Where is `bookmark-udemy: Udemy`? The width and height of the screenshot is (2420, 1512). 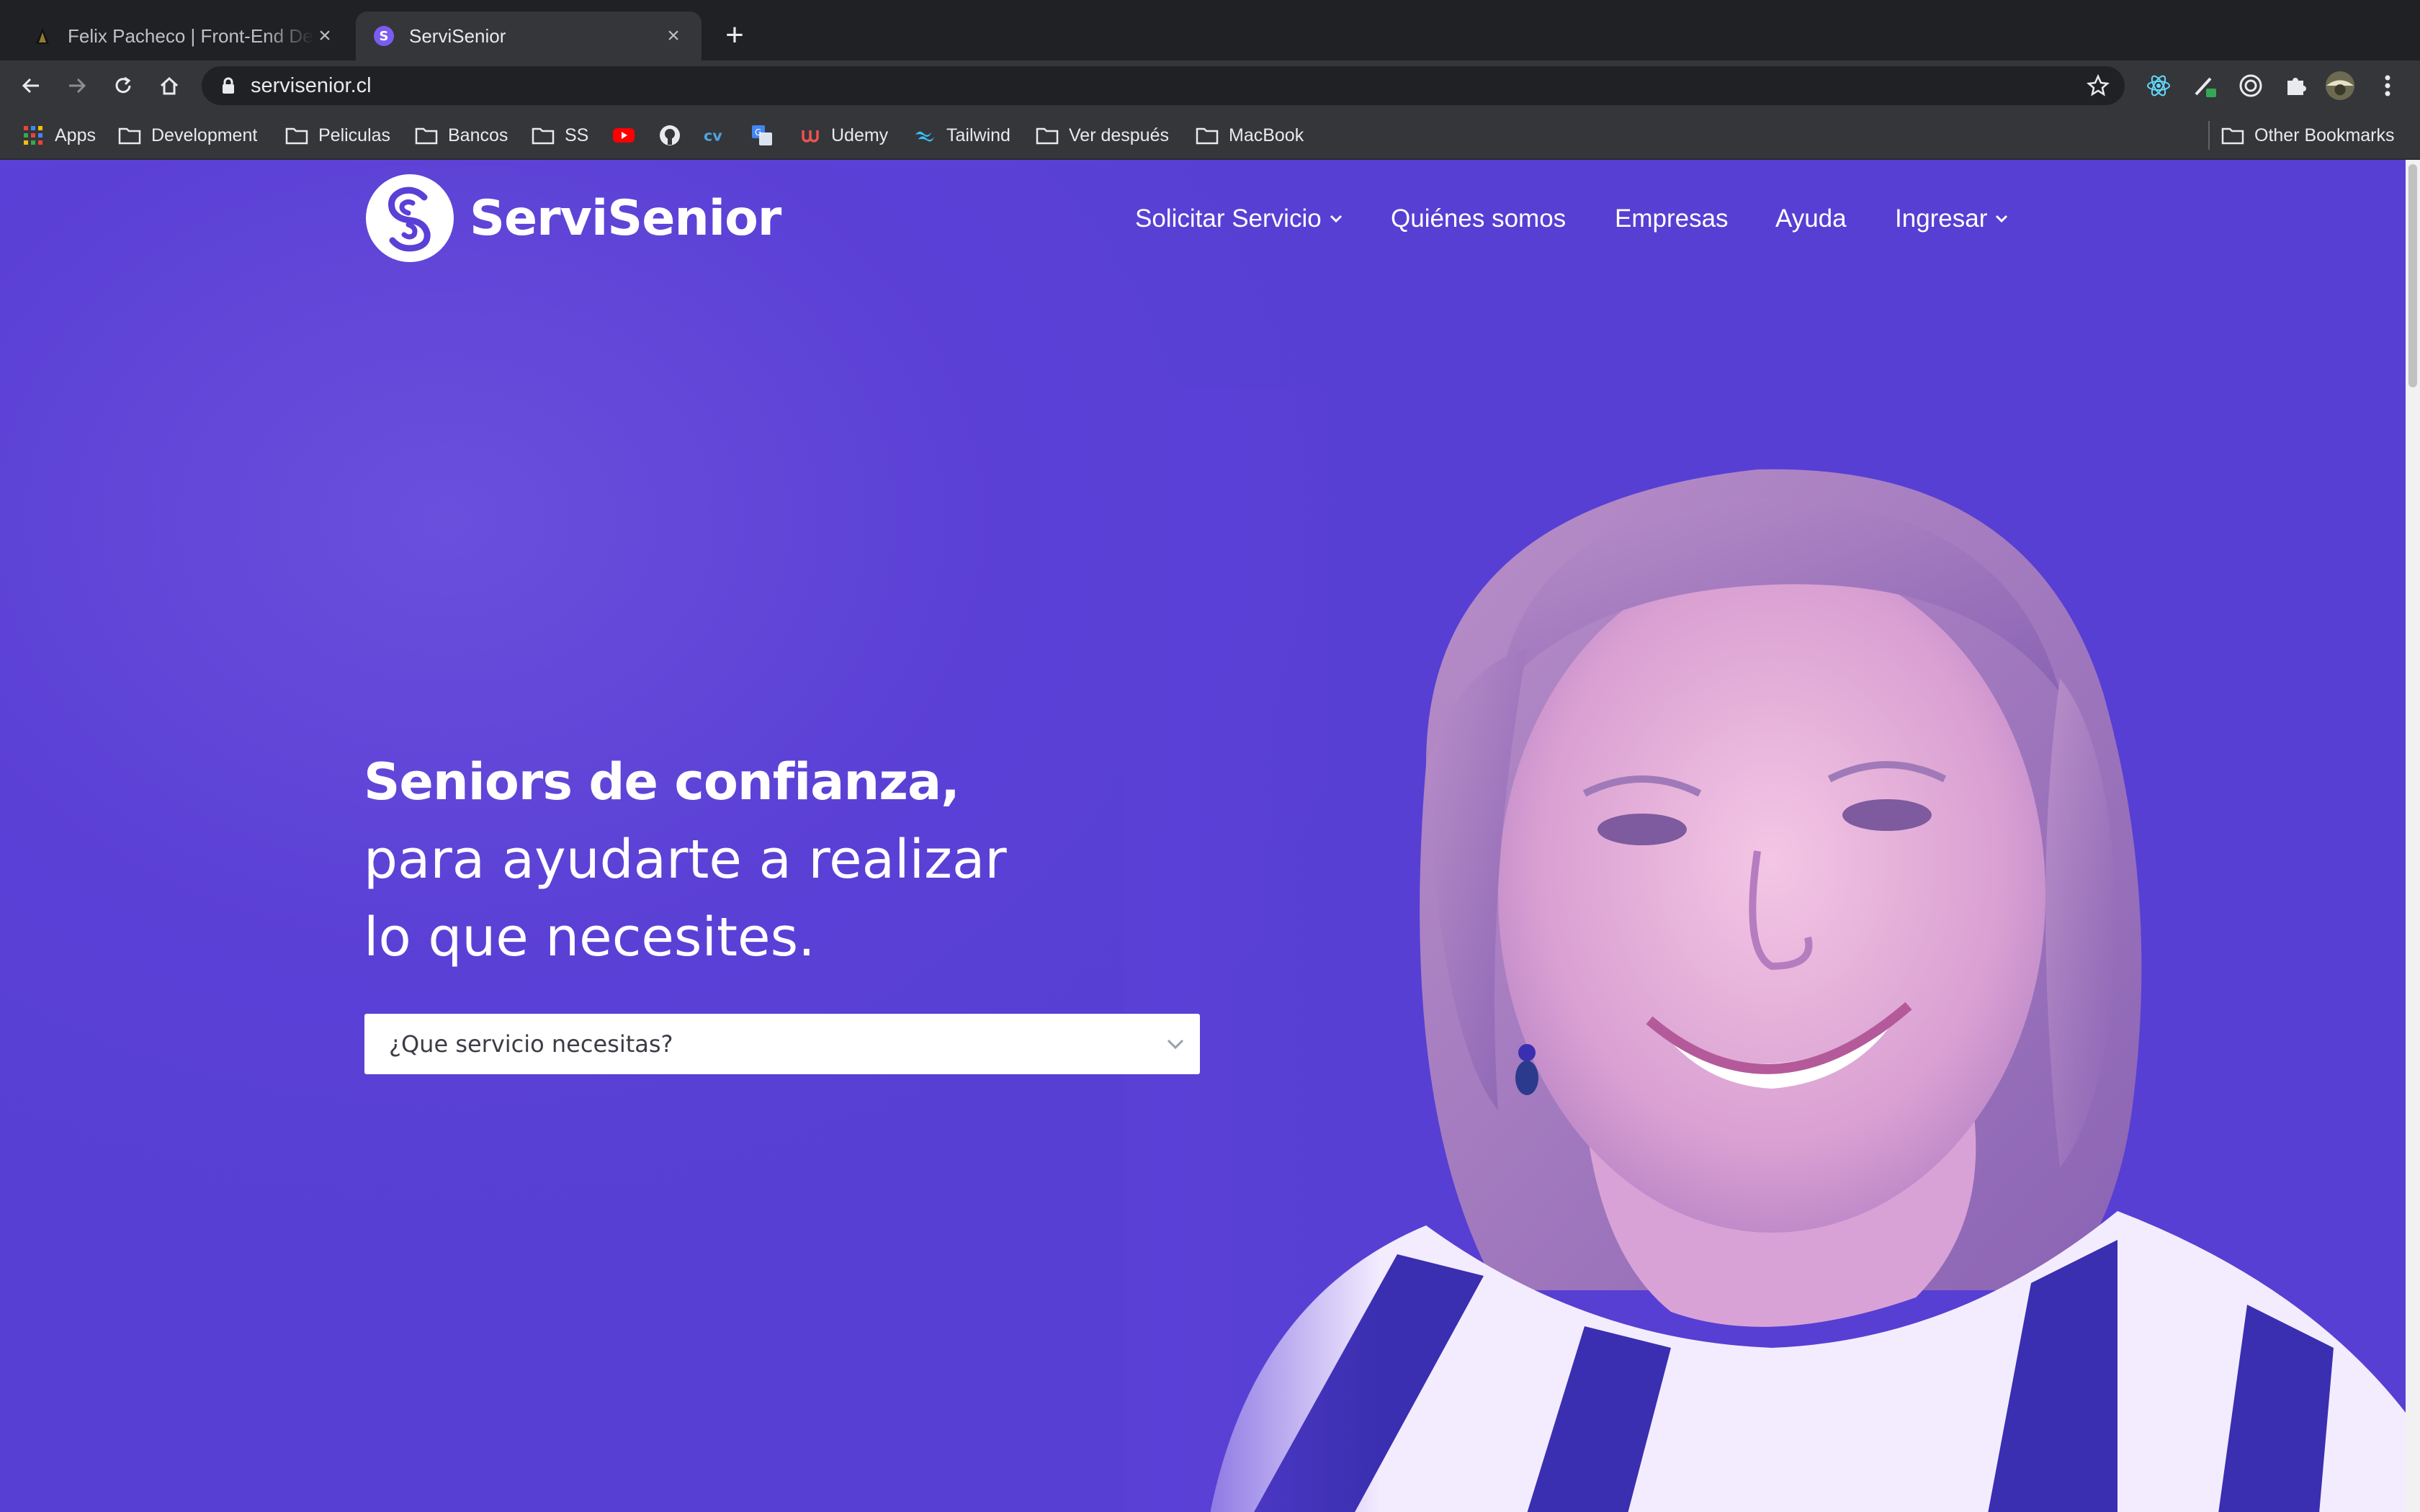 bookmark-udemy: Udemy is located at coordinates (843, 135).